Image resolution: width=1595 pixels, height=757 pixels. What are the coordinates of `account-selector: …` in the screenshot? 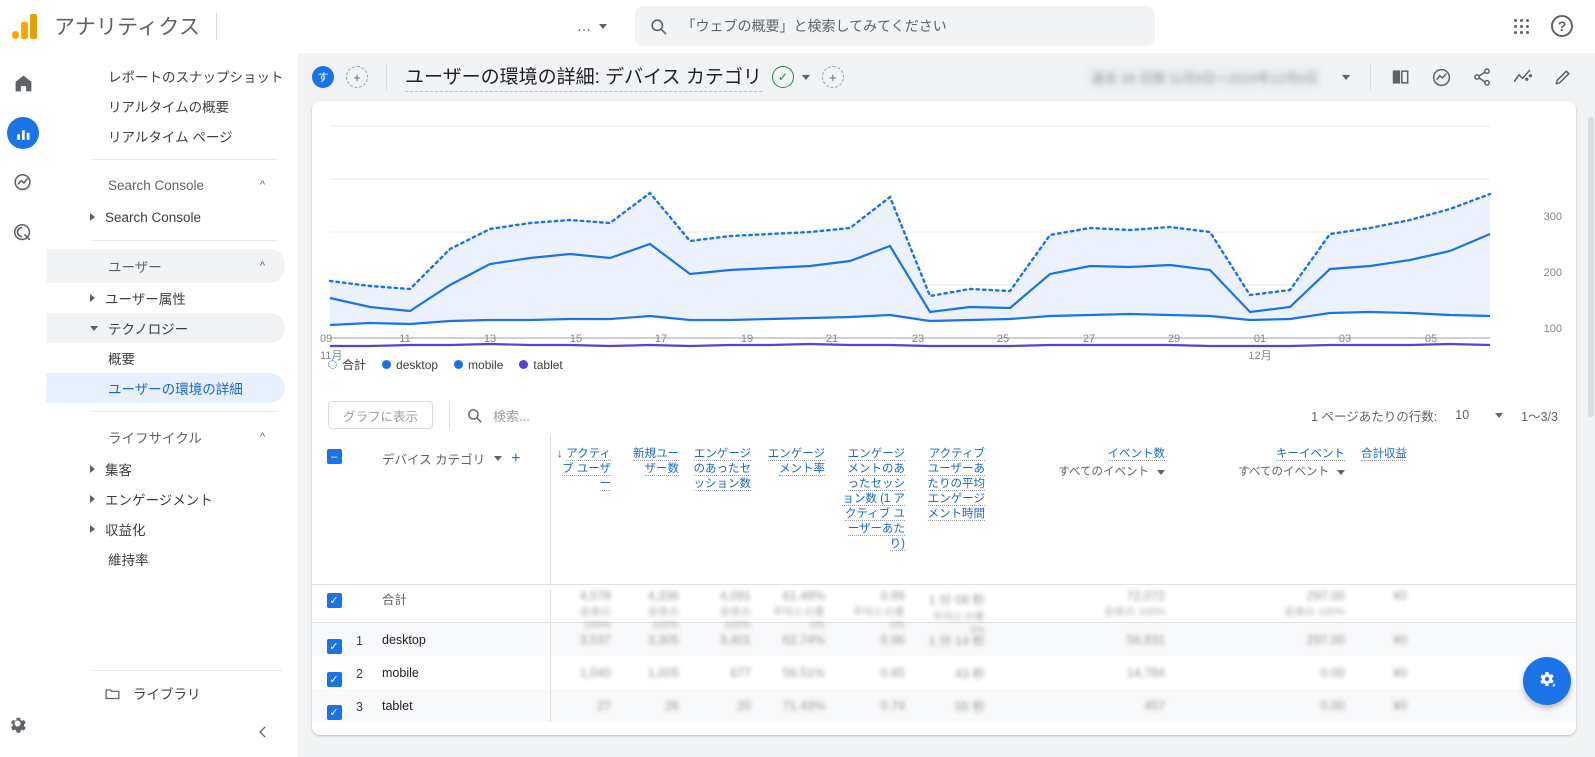 It's located at (594, 26).